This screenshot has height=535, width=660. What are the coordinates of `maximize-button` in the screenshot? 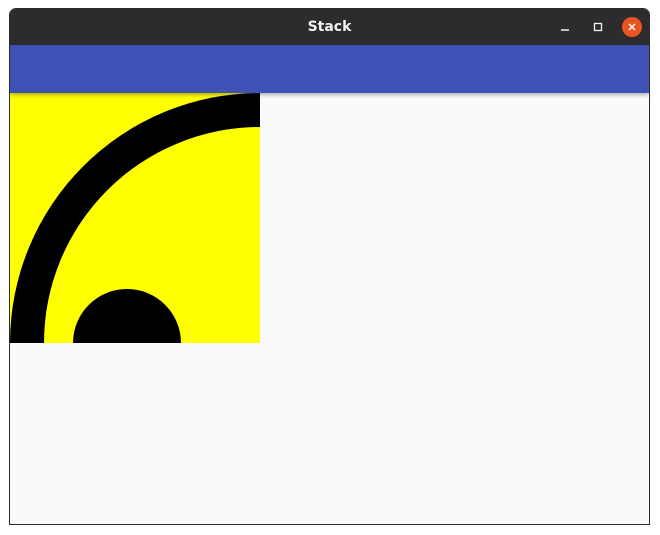 It's located at (598, 27).